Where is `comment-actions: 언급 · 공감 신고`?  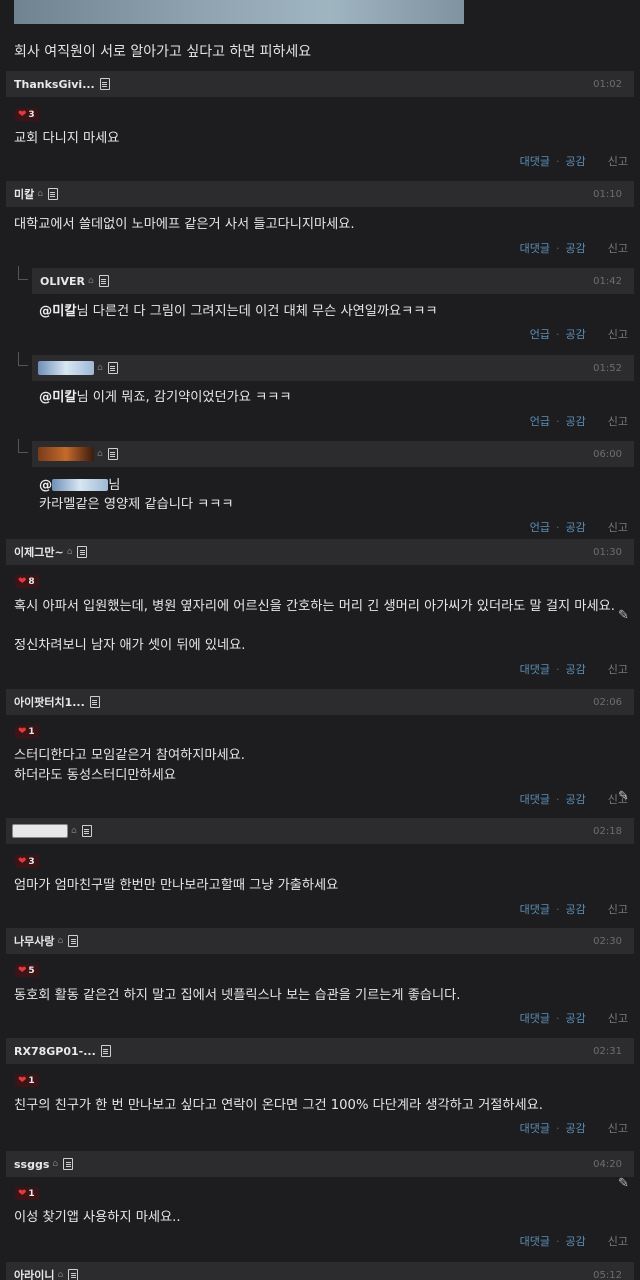 comment-actions: 언급 · 공감 신고 is located at coordinates (578, 527).